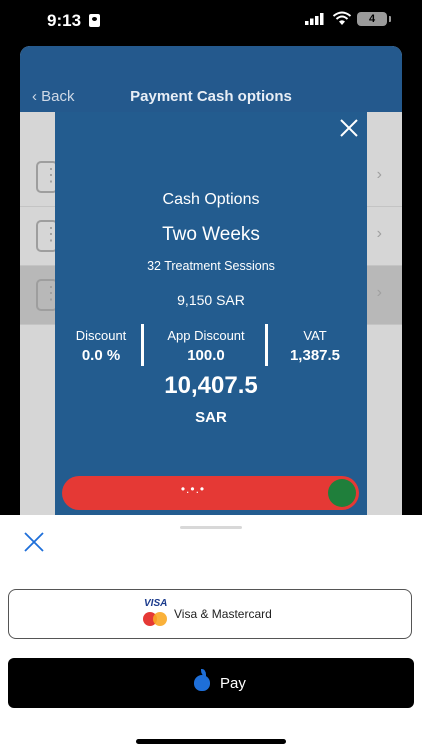 Image resolution: width=422 pixels, height=750 pixels. I want to click on apple-pay-label: Pay, so click(233, 683).